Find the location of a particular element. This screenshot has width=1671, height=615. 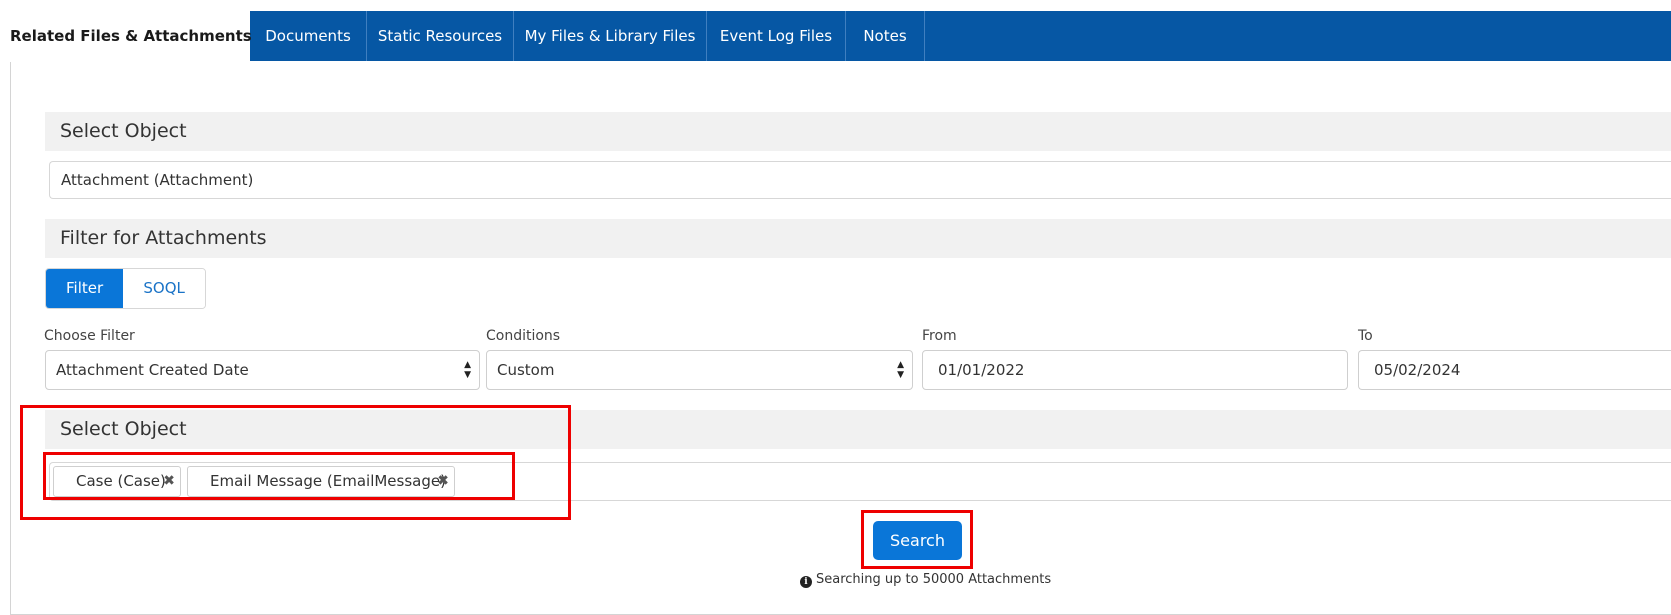

tab-event-log-files: Event Log Files is located at coordinates (776, 36).